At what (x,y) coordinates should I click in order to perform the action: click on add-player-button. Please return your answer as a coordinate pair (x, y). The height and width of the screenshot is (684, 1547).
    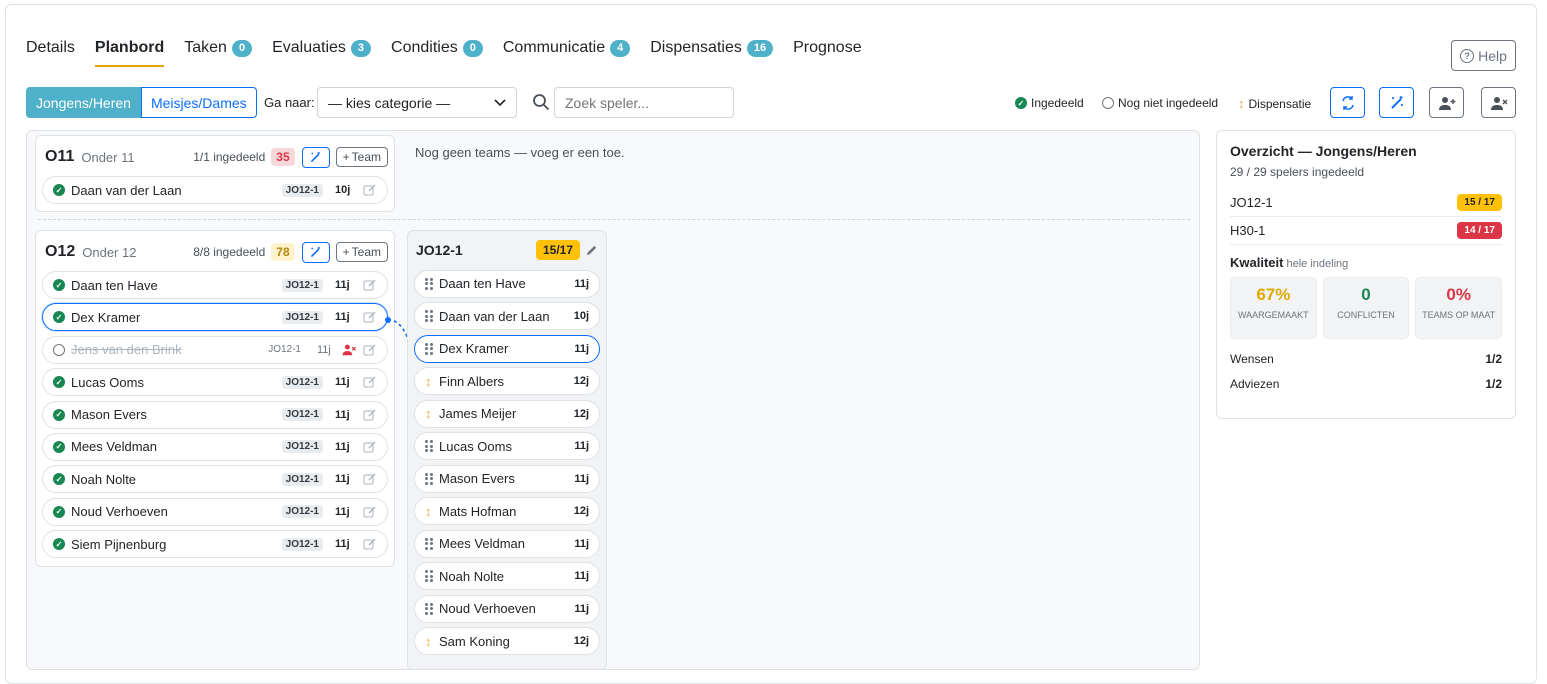
    Looking at the image, I should click on (1446, 102).